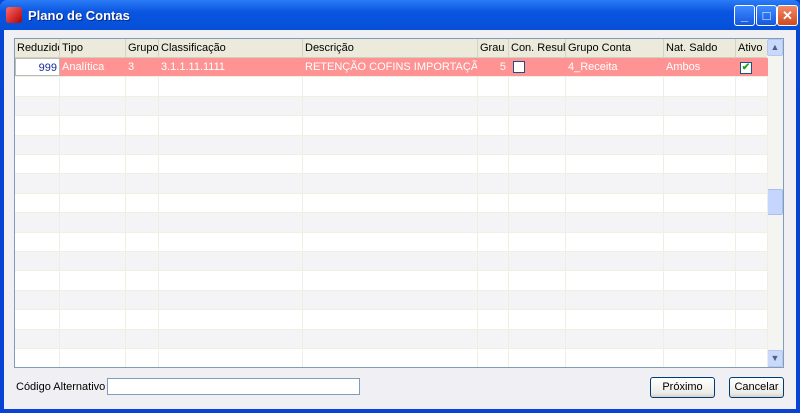 This screenshot has width=800, height=413. Describe the element at coordinates (493, 48) in the screenshot. I see `column-header: Grau` at that location.